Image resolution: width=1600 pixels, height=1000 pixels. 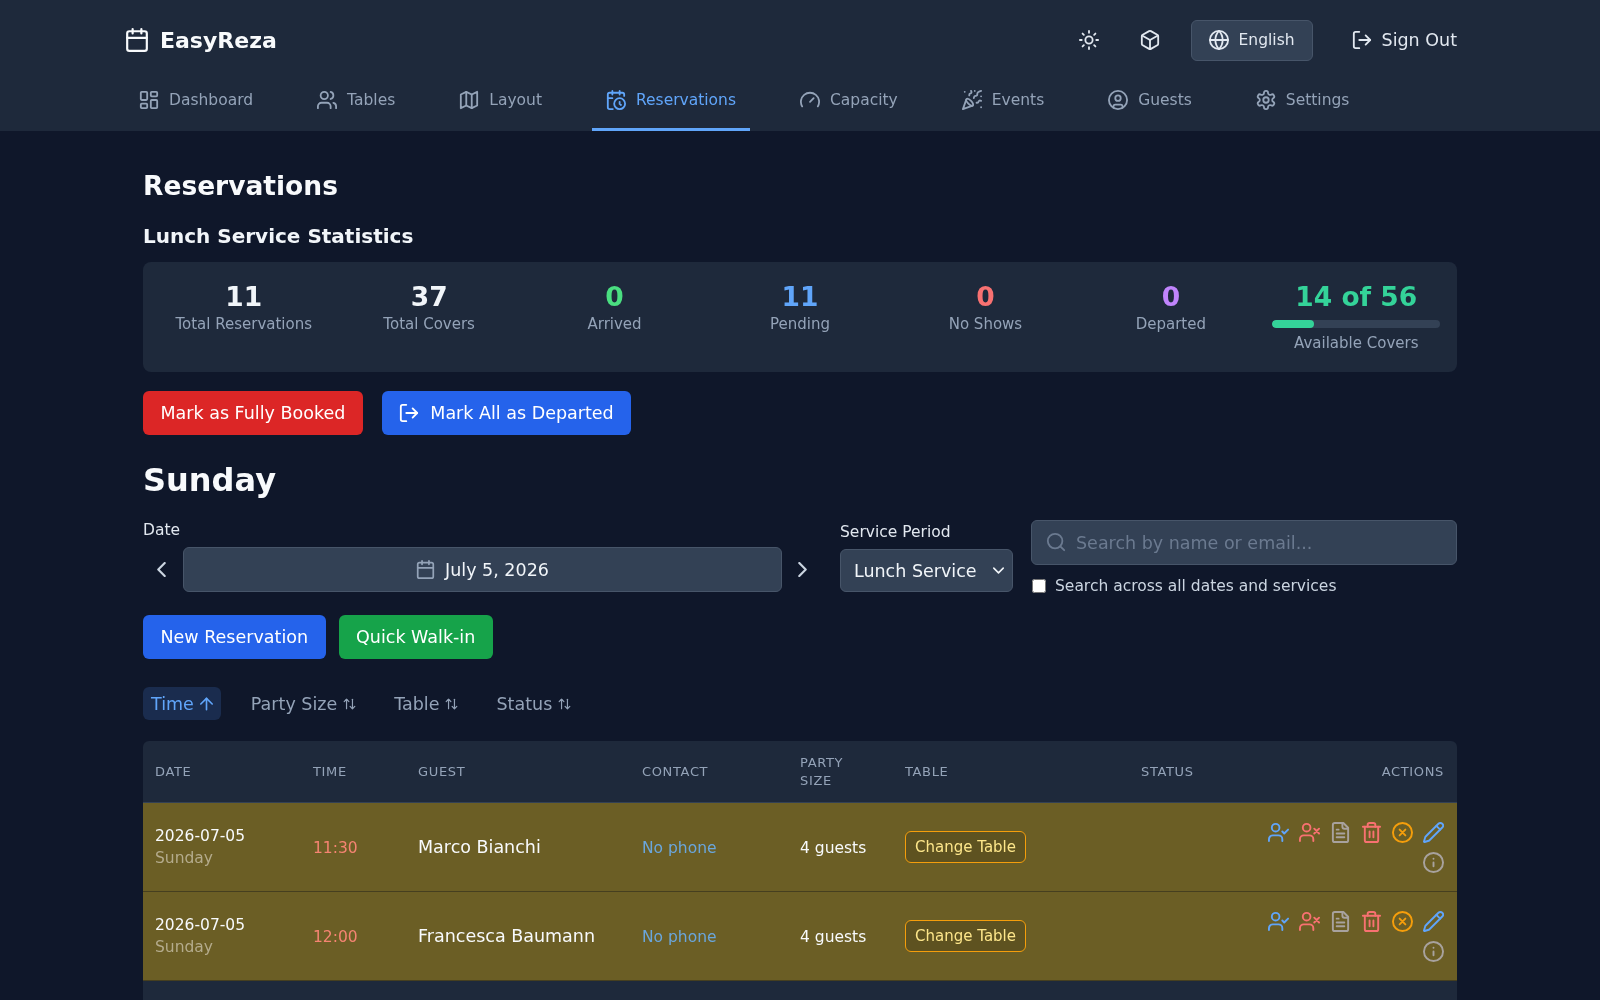 I want to click on nav-tab: Guests, so click(x=1150, y=105).